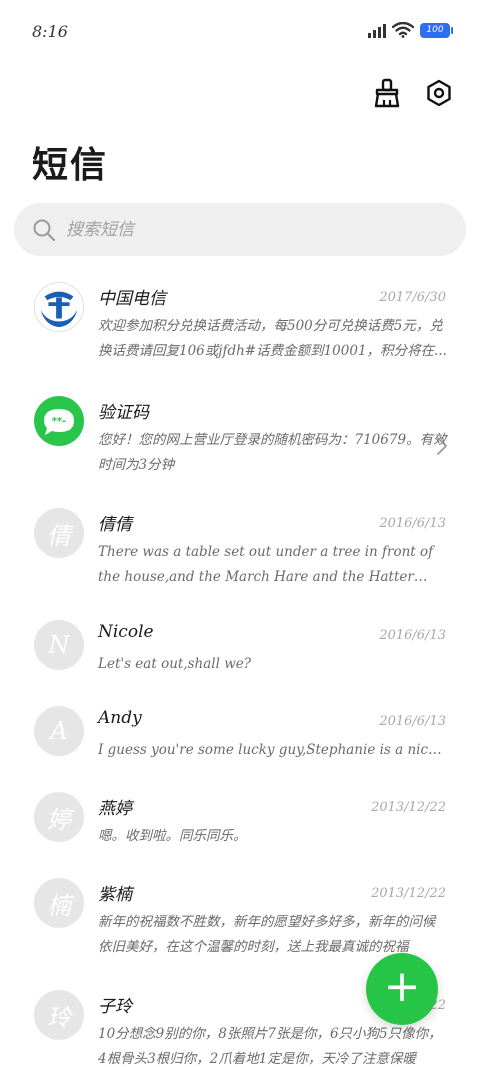 Image resolution: width=480 pixels, height=1067 pixels. Describe the element at coordinates (115, 525) in the screenshot. I see `contact-name: 倩倩` at that location.